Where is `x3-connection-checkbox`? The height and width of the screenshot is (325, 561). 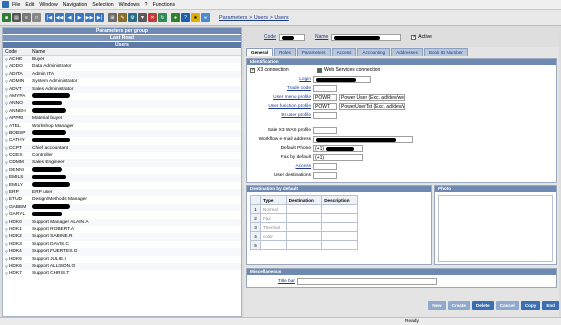
x3-connection-checkbox is located at coordinates (252, 70).